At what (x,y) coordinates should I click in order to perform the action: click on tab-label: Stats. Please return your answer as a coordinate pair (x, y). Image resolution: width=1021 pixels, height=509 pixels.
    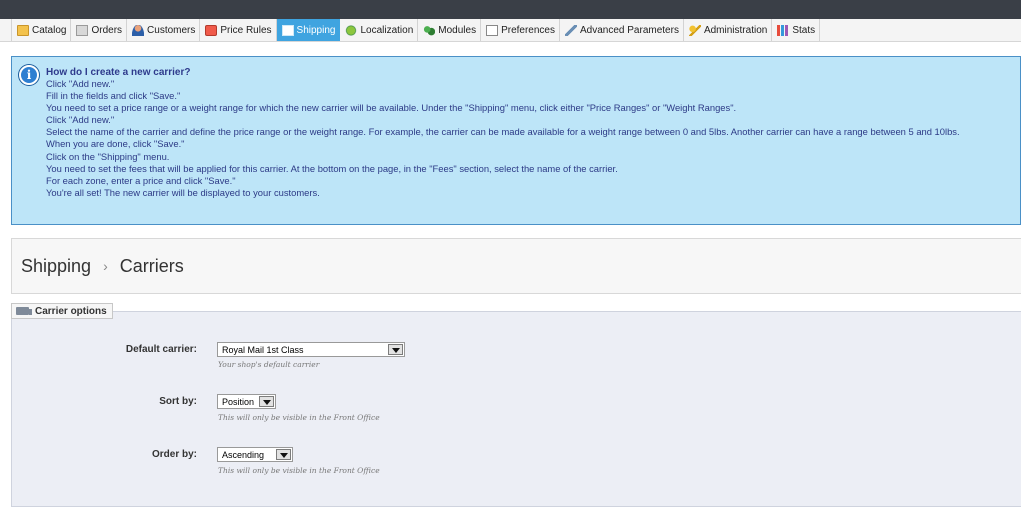
    Looking at the image, I should click on (804, 30).